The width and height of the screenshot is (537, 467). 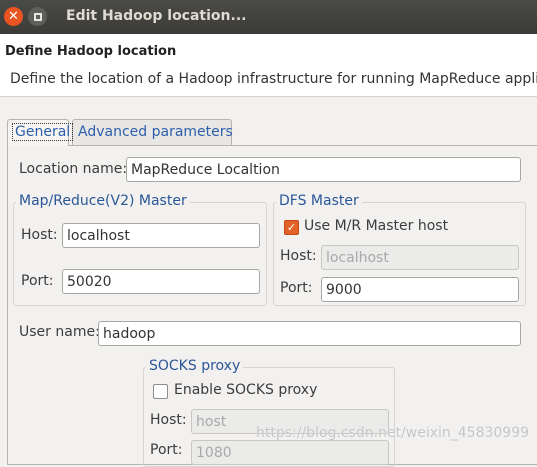 What do you see at coordinates (246, 390) in the screenshot?
I see `enable-socks-proxy-label: Enable SOCKS proxy` at bounding box center [246, 390].